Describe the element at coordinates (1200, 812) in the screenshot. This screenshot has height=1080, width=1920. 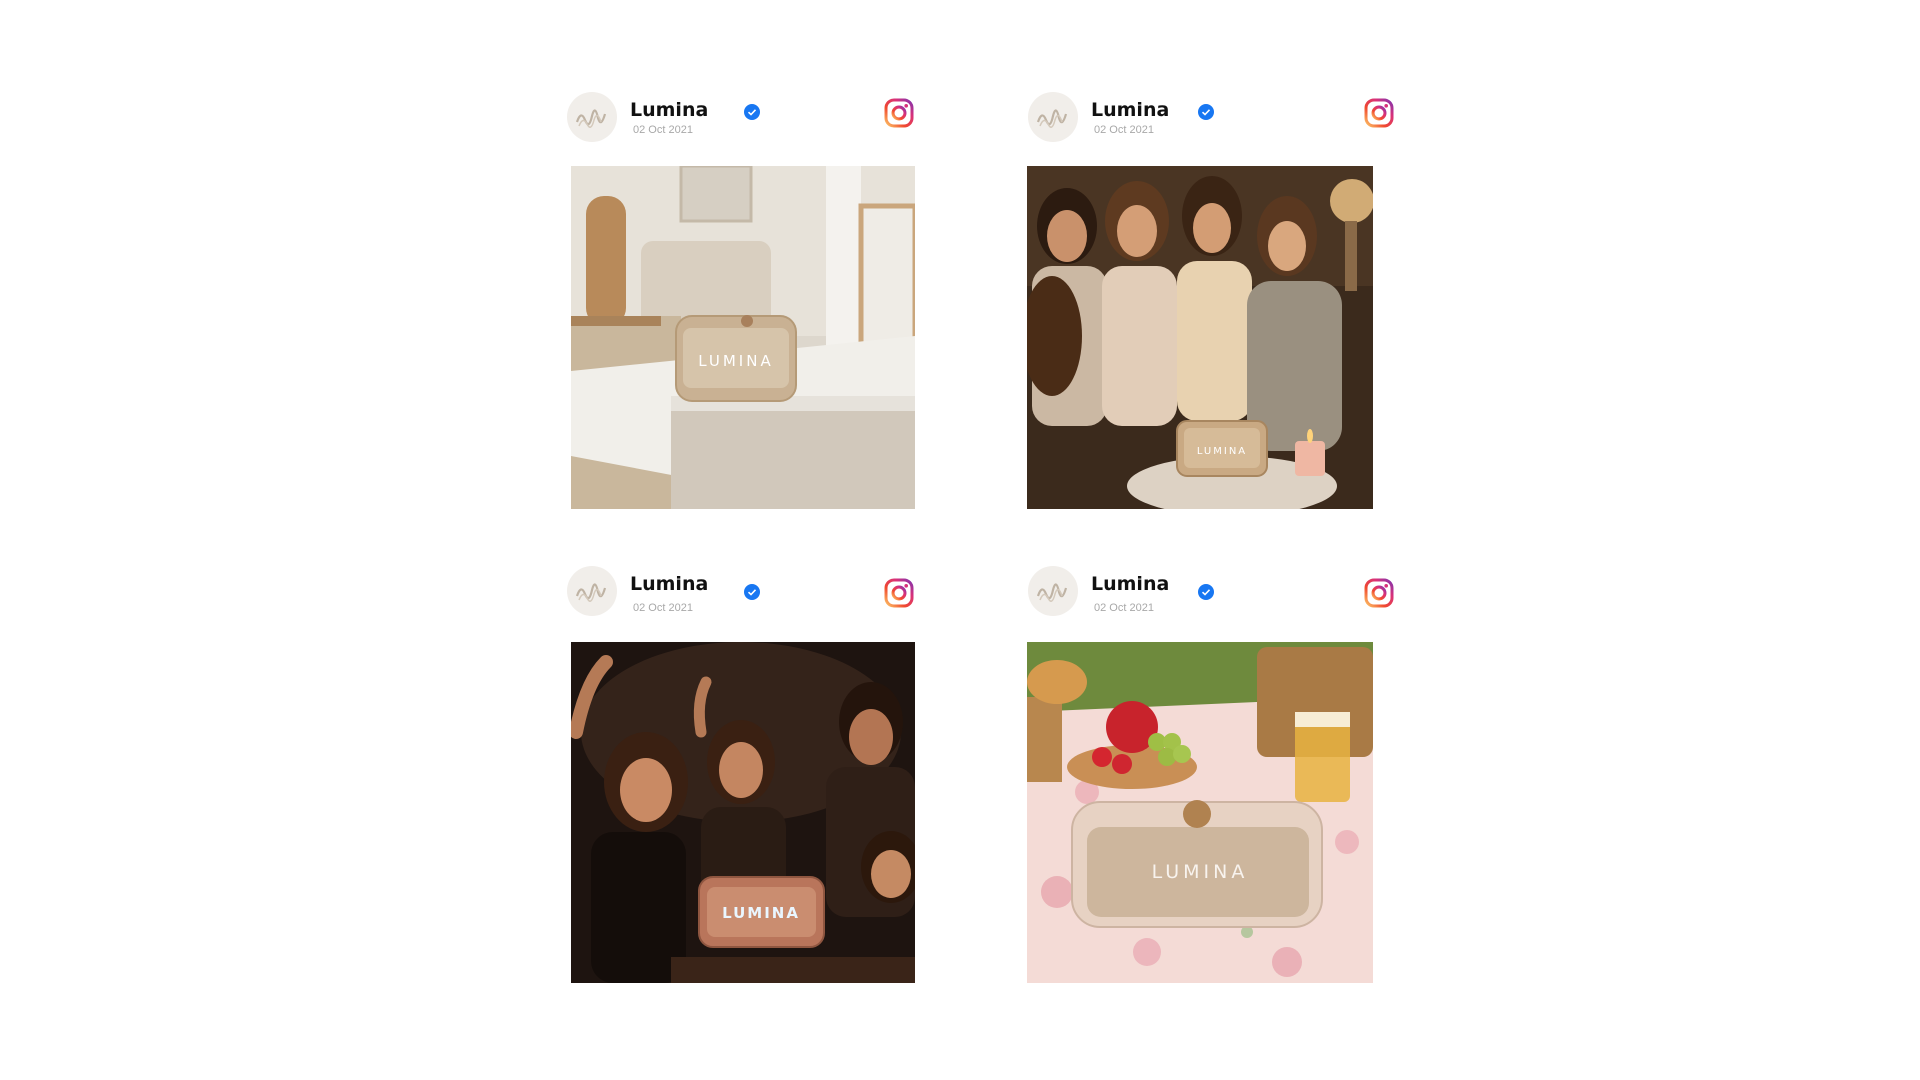
I see `post-image-picnic: LUMINA` at that location.